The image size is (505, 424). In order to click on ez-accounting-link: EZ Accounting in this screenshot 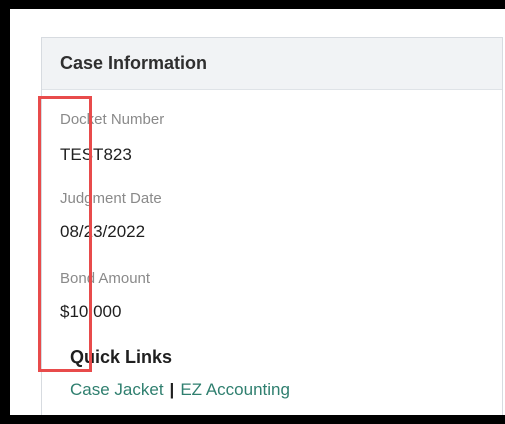, I will do `click(235, 389)`.